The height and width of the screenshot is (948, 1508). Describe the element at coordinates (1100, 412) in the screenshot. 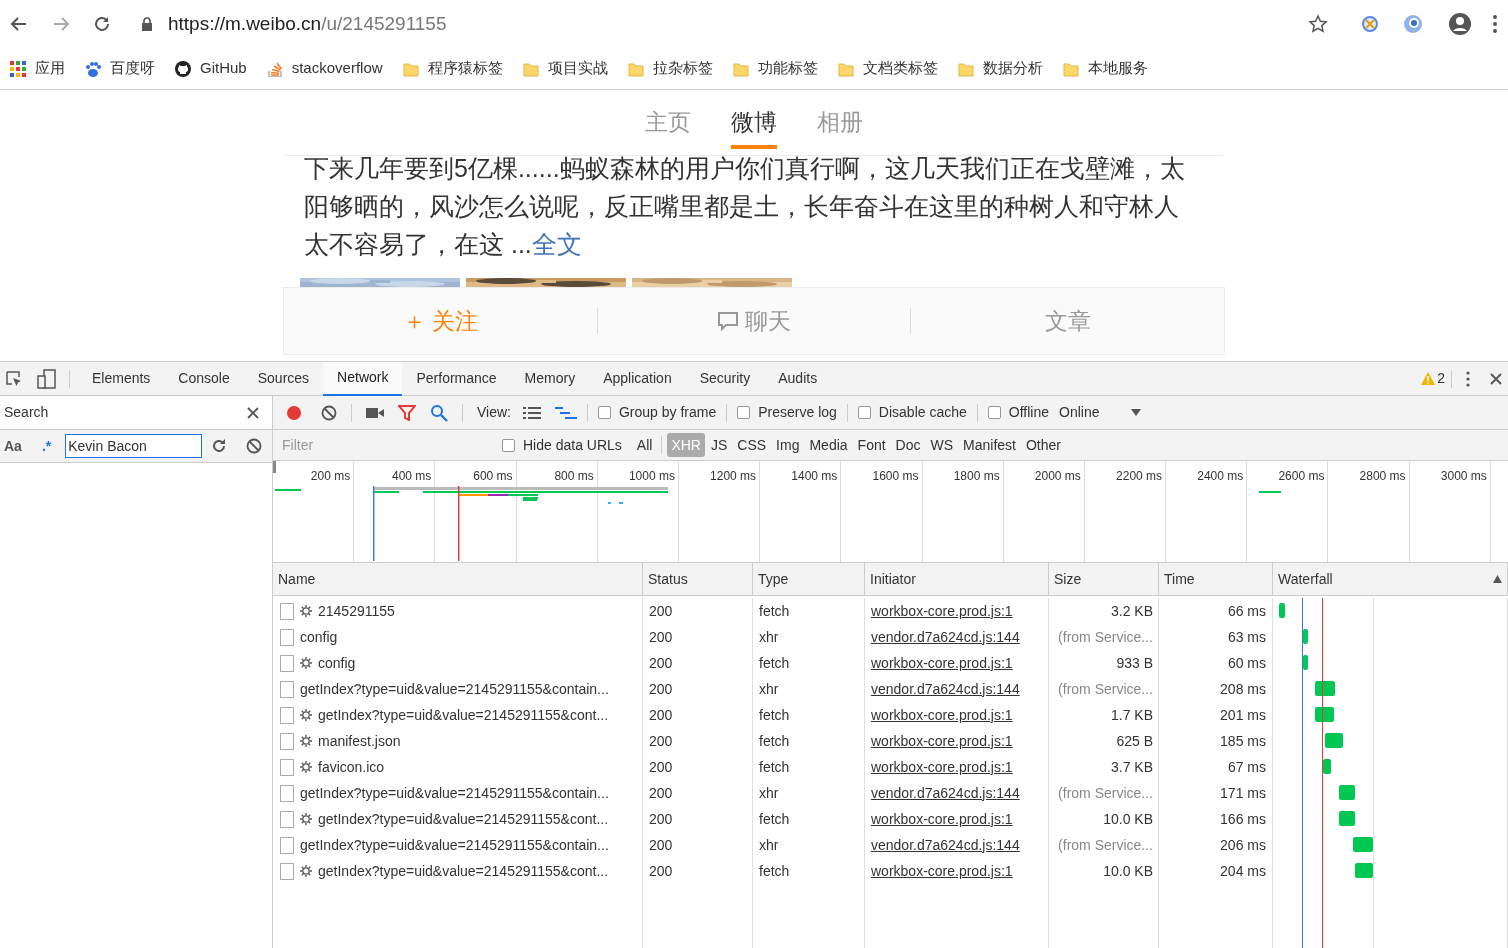

I see `throttle-dropdown: Online` at that location.